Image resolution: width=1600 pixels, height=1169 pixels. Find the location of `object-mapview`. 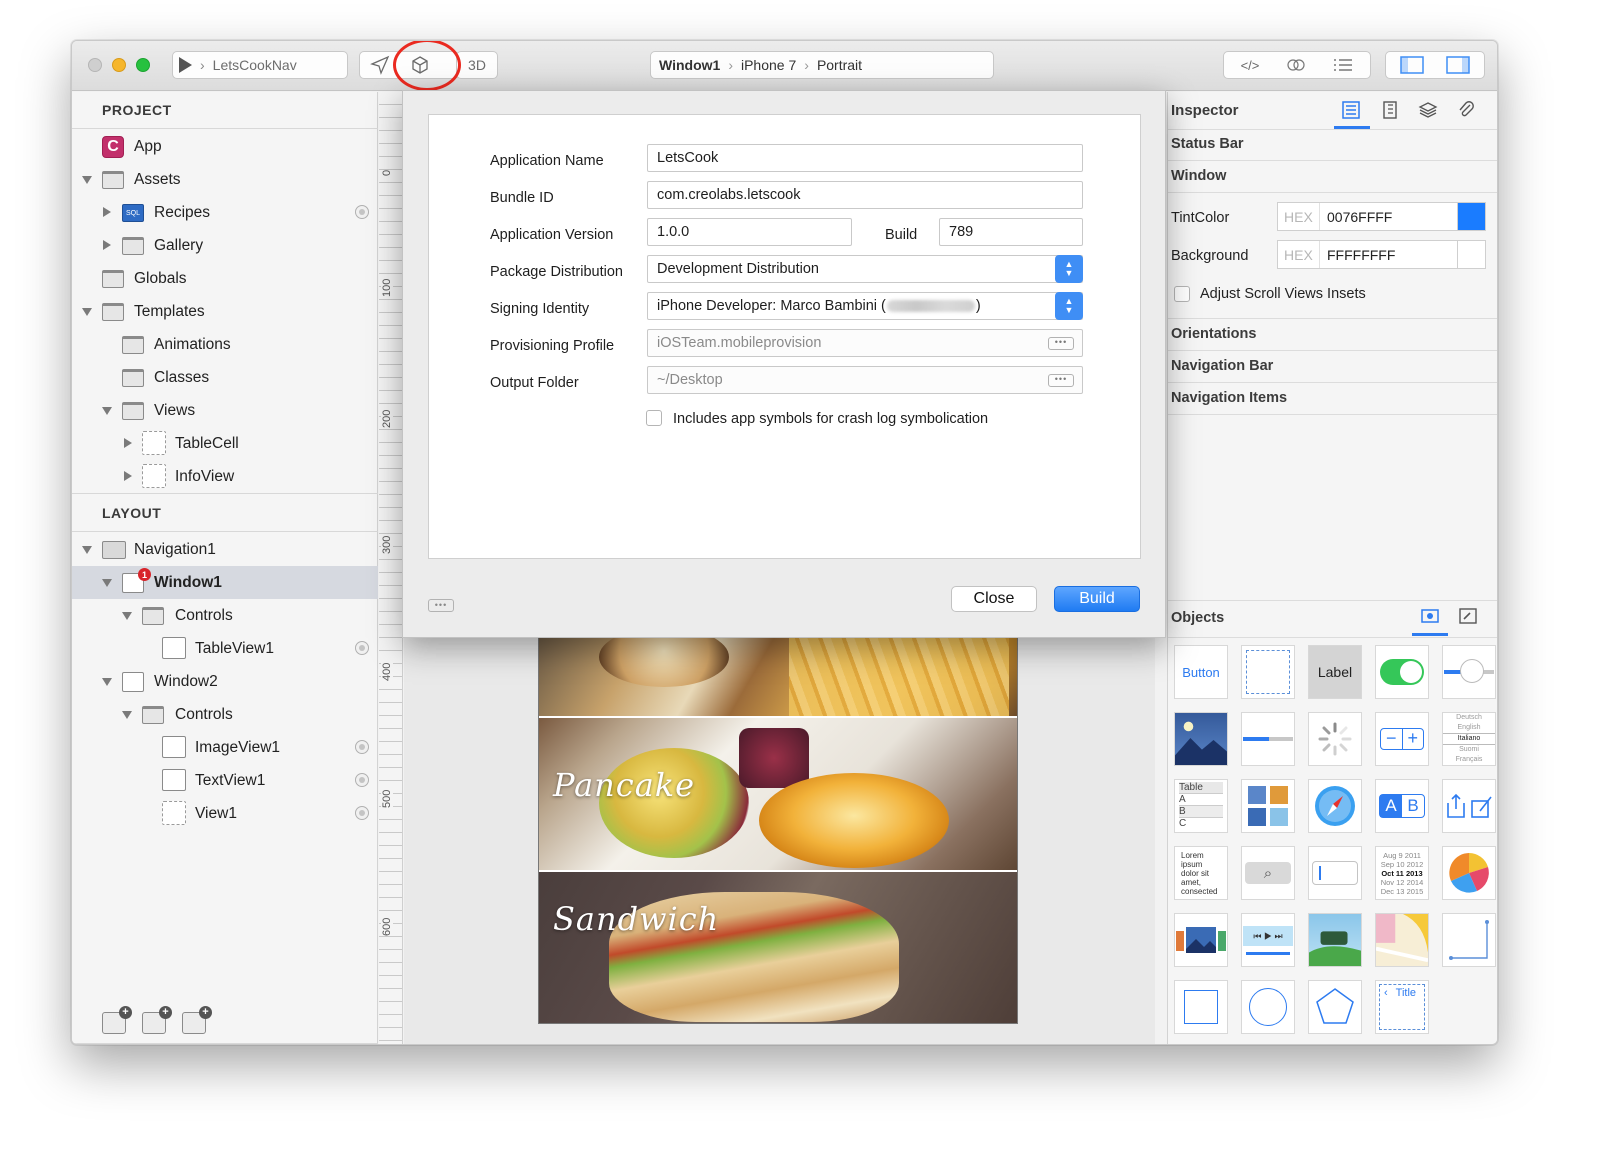

object-mapview is located at coordinates (1402, 940).